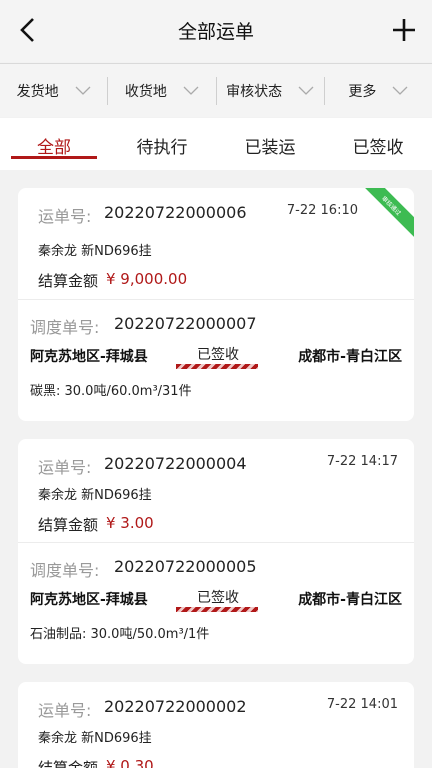 The height and width of the screenshot is (768, 432). I want to click on waybill-number: 20220722000002, so click(175, 706).